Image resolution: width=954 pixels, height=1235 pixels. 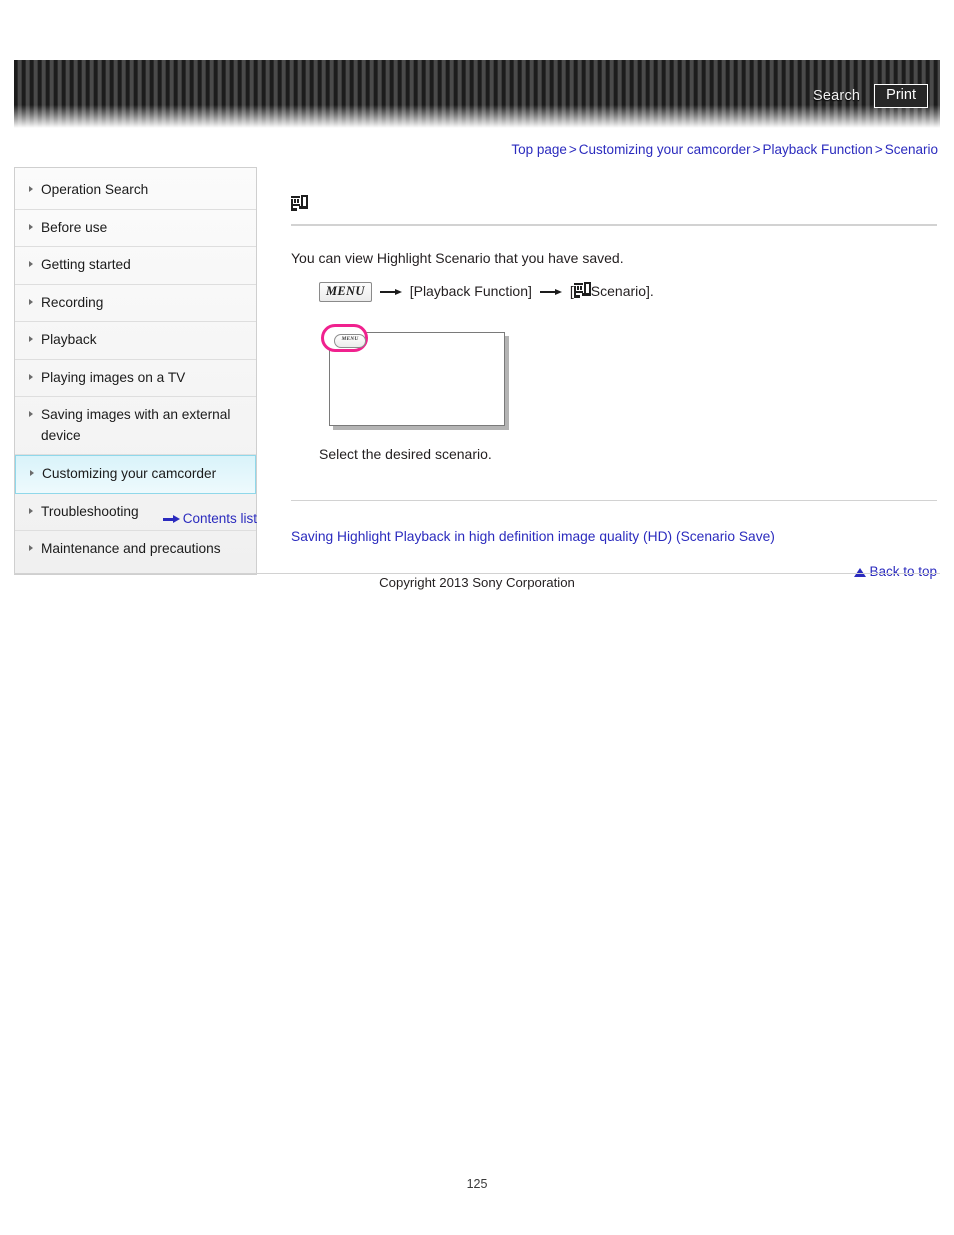 I want to click on sidebar-item-playback: Playback, so click(x=135, y=341).